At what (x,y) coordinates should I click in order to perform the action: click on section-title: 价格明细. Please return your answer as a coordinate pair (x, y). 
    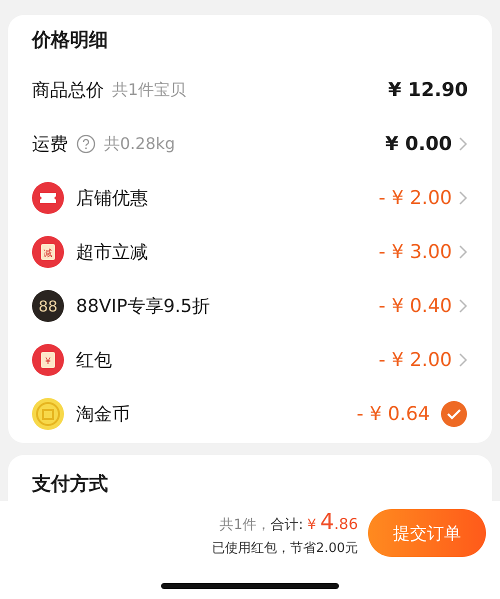
    Looking at the image, I should click on (70, 40).